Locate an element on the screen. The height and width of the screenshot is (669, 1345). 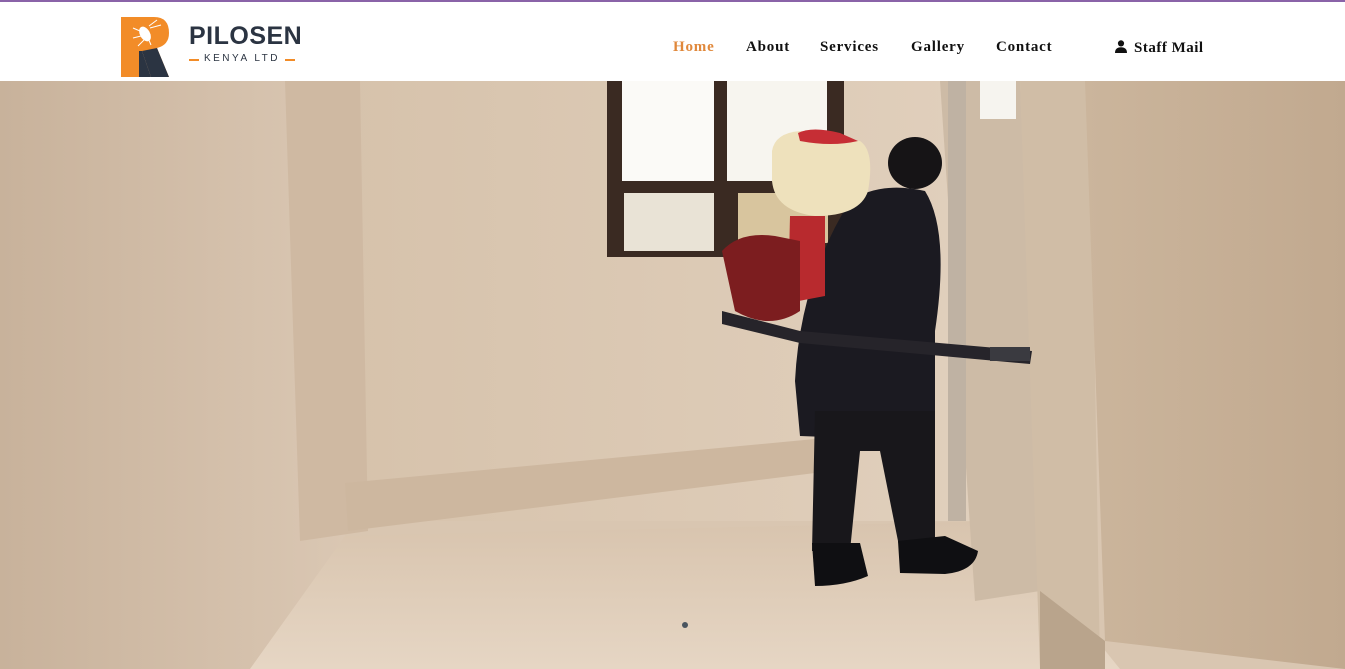
brand-tagline: KENYA LTD is located at coordinates (242, 59).